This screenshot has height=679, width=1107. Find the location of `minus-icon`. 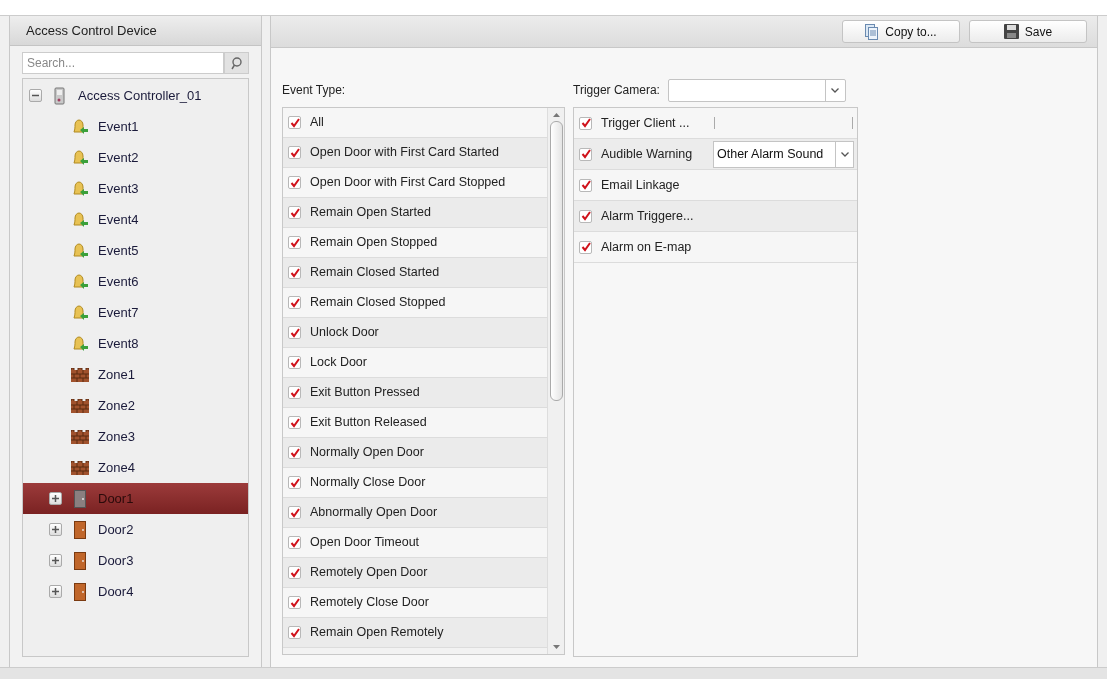

minus-icon is located at coordinates (35, 95).